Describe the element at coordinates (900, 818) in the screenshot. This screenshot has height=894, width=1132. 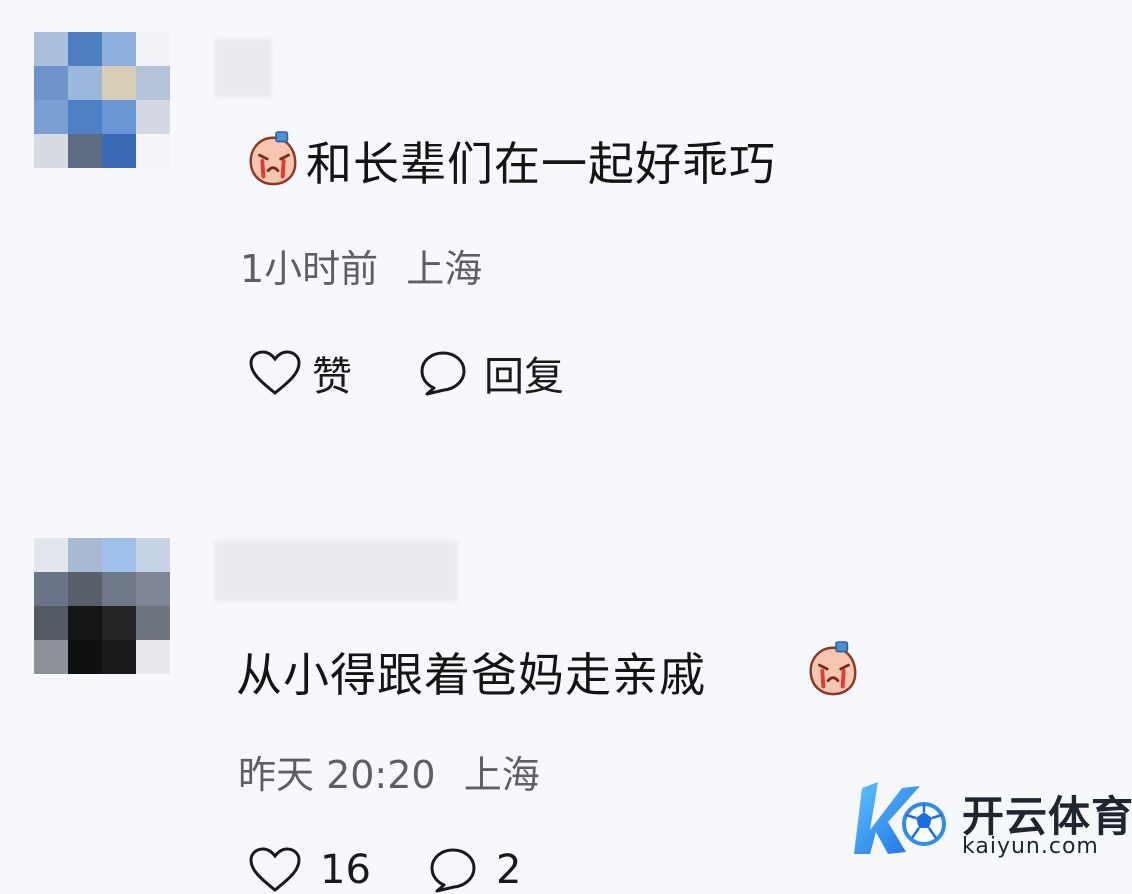
I see `kaiyun-logo-icon` at that location.